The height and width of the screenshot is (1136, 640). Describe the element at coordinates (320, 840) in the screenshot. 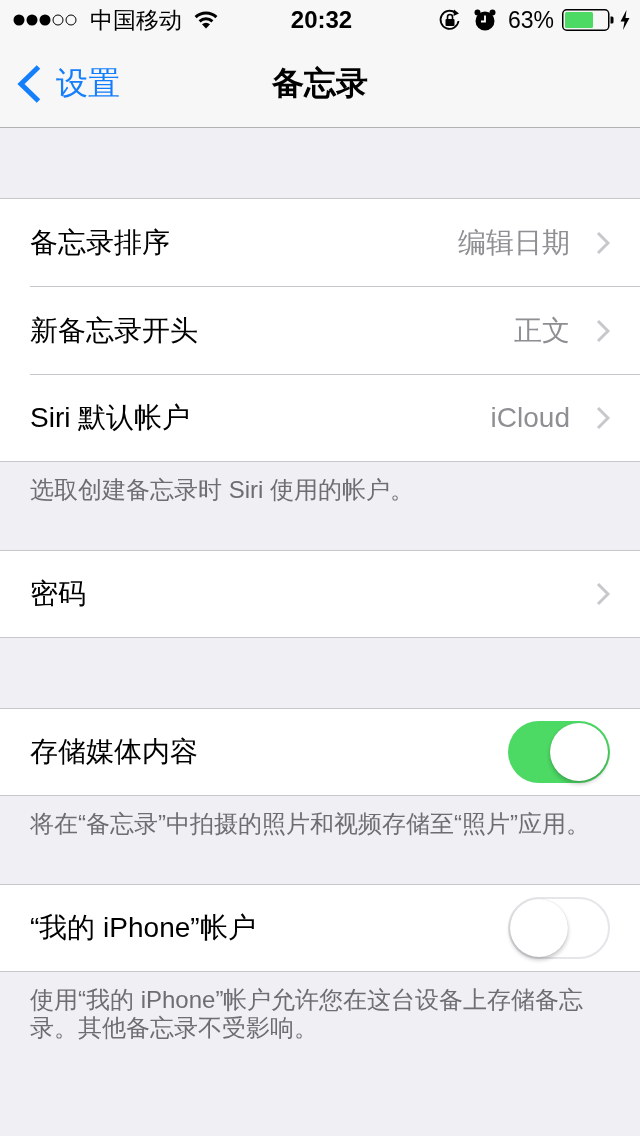

I see `section-footer: 将在“备忘录”中拍摄的照片和视频存储至“照片”应用。` at that location.